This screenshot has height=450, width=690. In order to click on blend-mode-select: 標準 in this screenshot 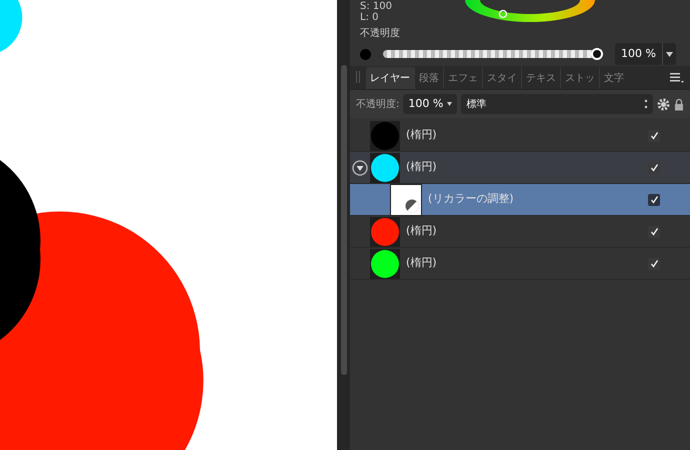, I will do `click(557, 104)`.